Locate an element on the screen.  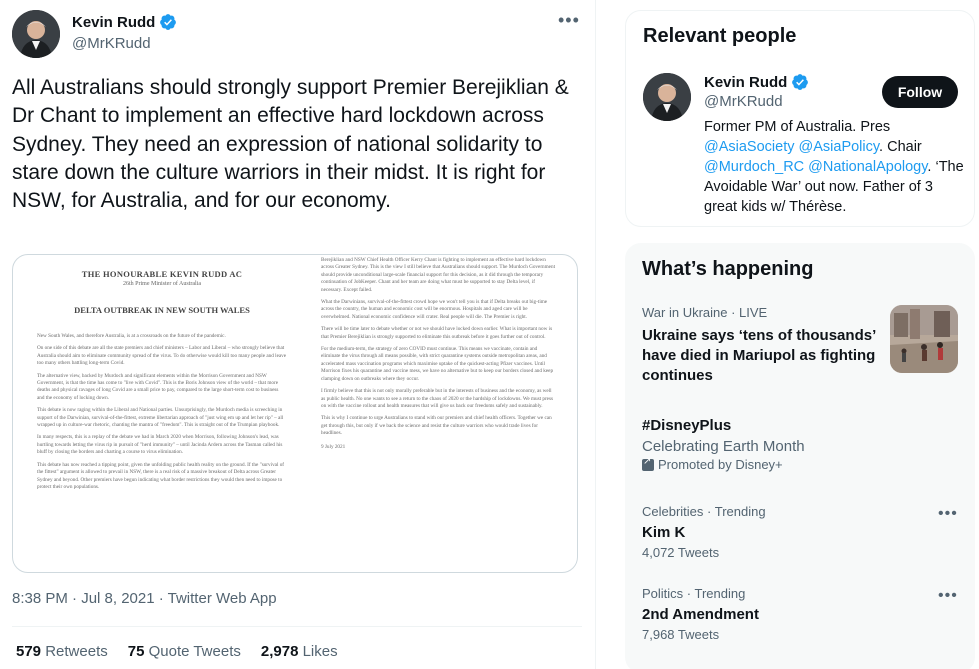
promoted-by-text: Promoted by Disney+ is located at coordinates (720, 464).